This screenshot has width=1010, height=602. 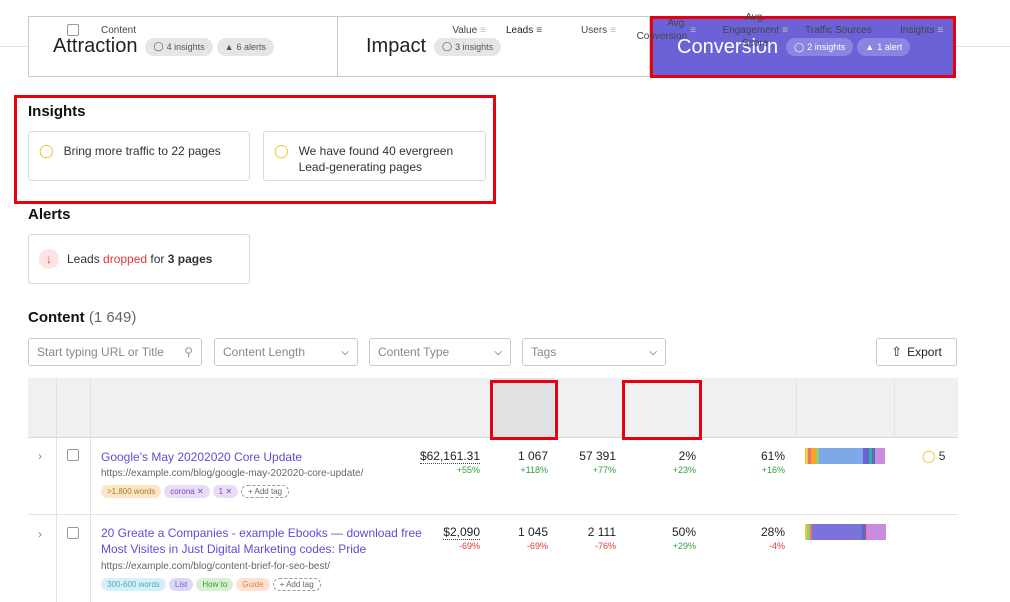 I want to click on tag-corona: corona ✕, so click(x=187, y=491).